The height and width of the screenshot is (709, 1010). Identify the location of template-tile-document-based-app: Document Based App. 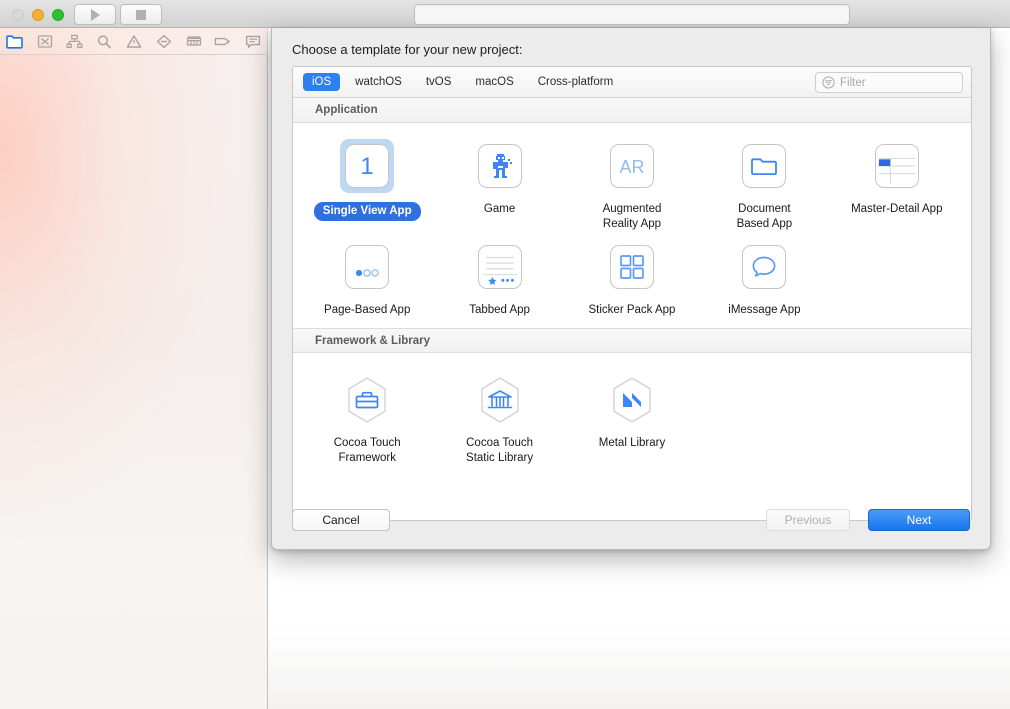
(764, 184).